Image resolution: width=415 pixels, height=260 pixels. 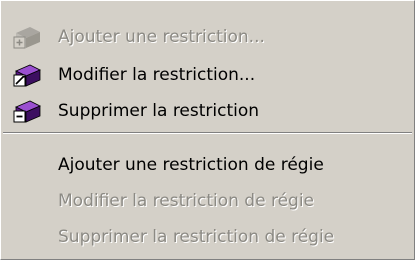 I want to click on menu-item-label: Supprimer la restriction de régie, so click(x=196, y=237).